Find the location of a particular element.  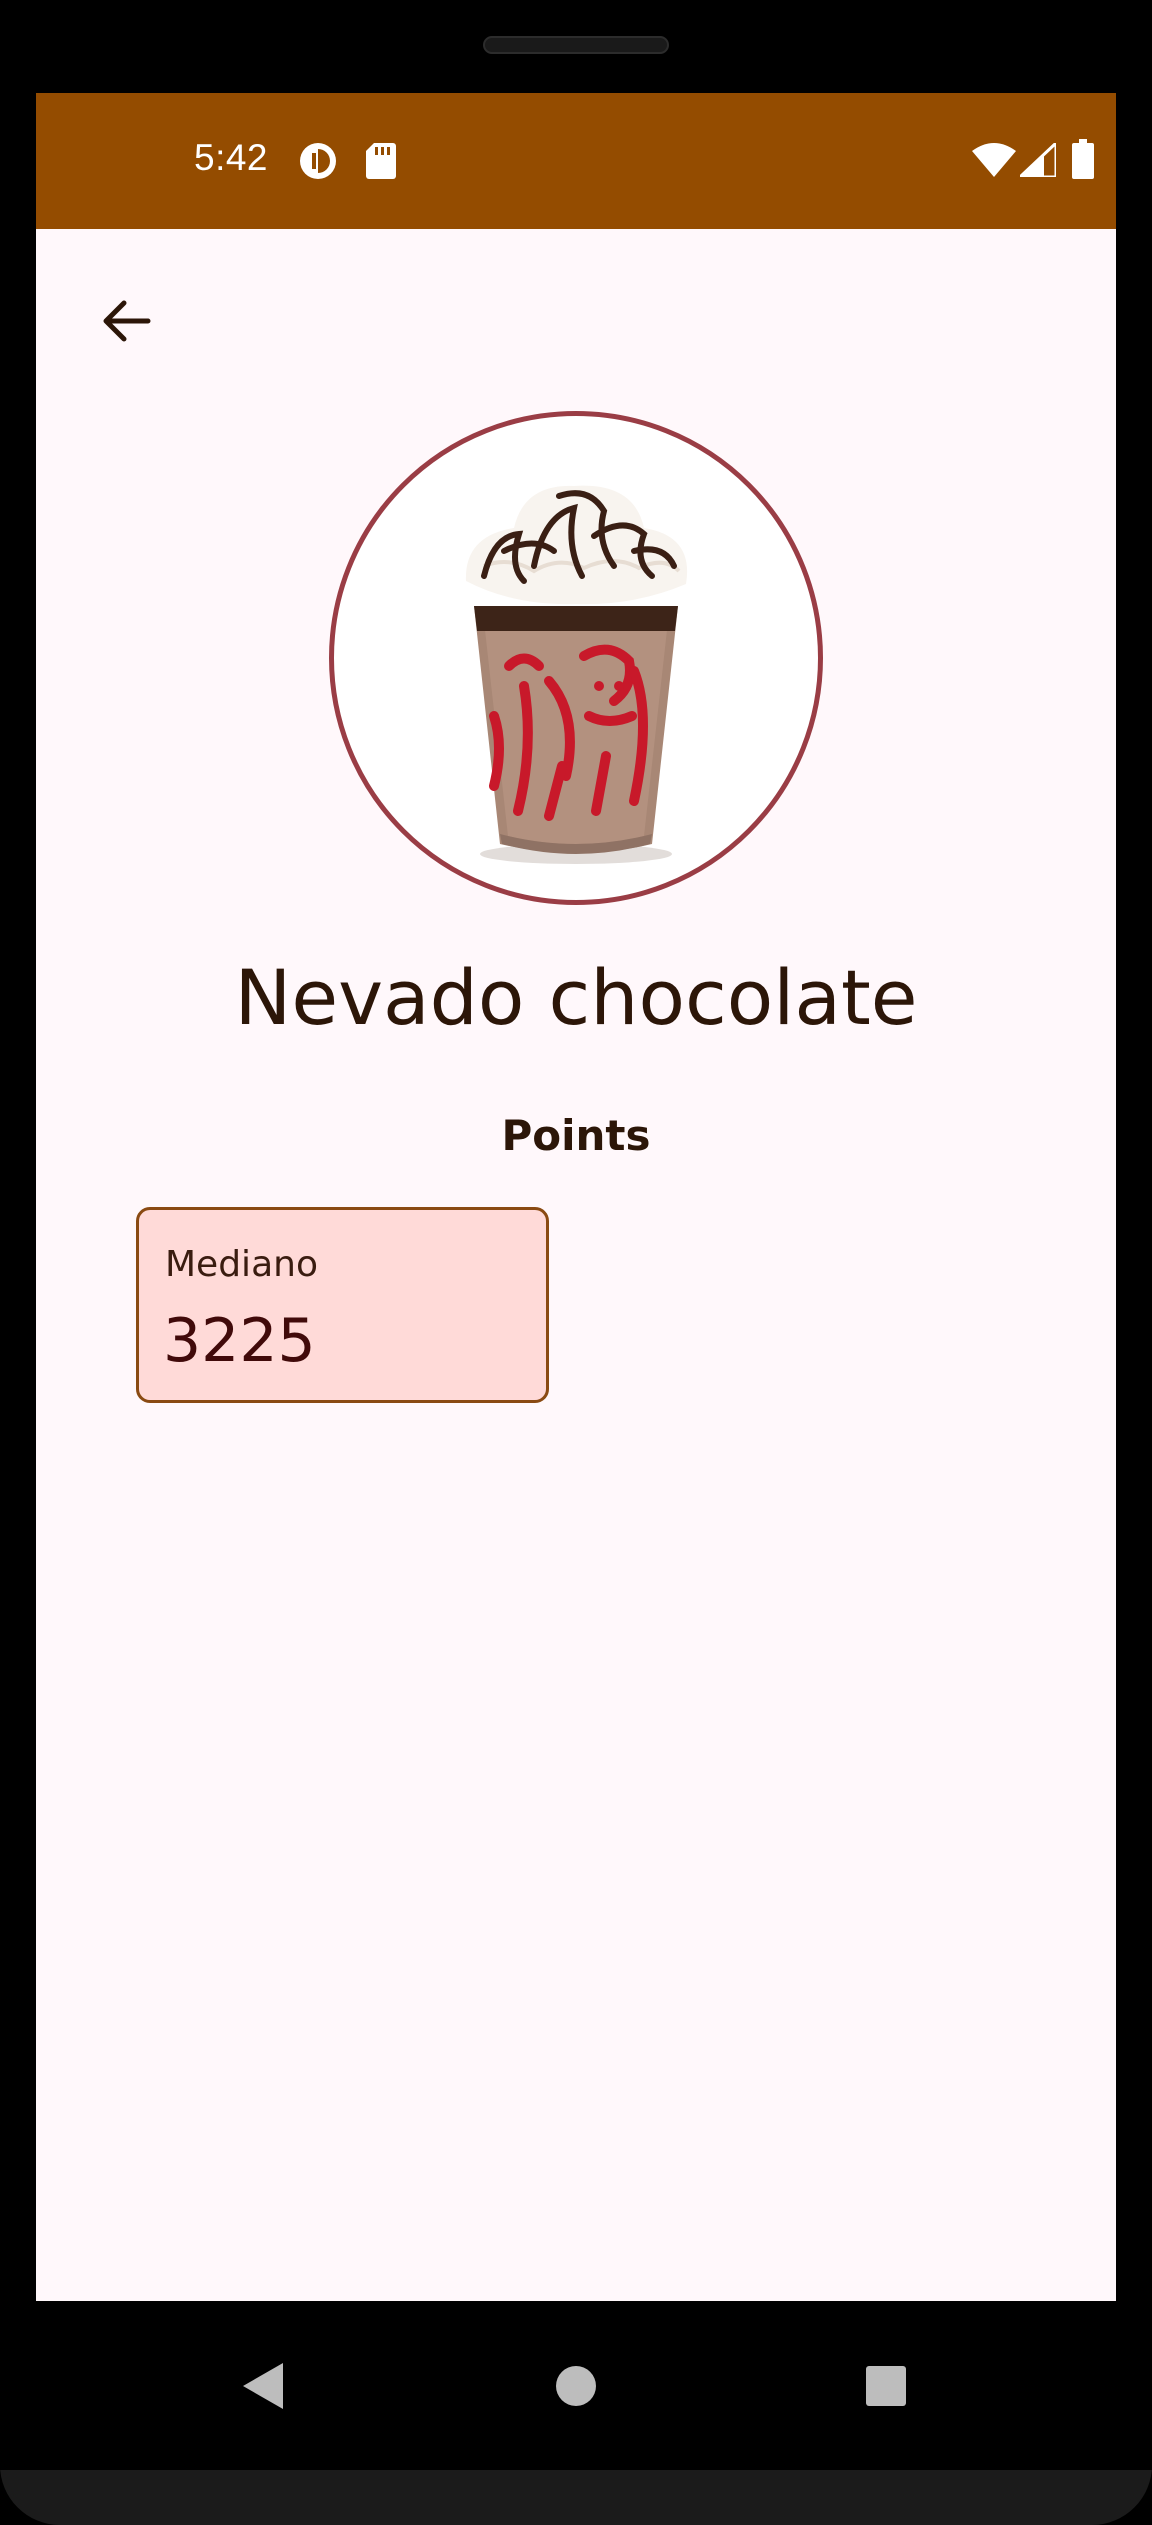

nav-back-button is located at coordinates (263, 2386).